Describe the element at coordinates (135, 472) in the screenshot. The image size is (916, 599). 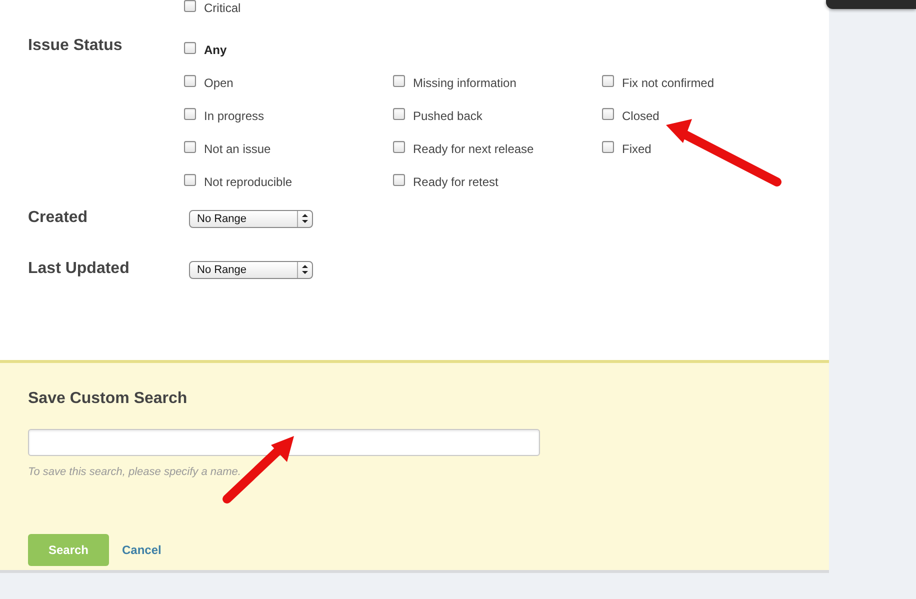
I see `help-text: To save this search, please specify a name.` at that location.